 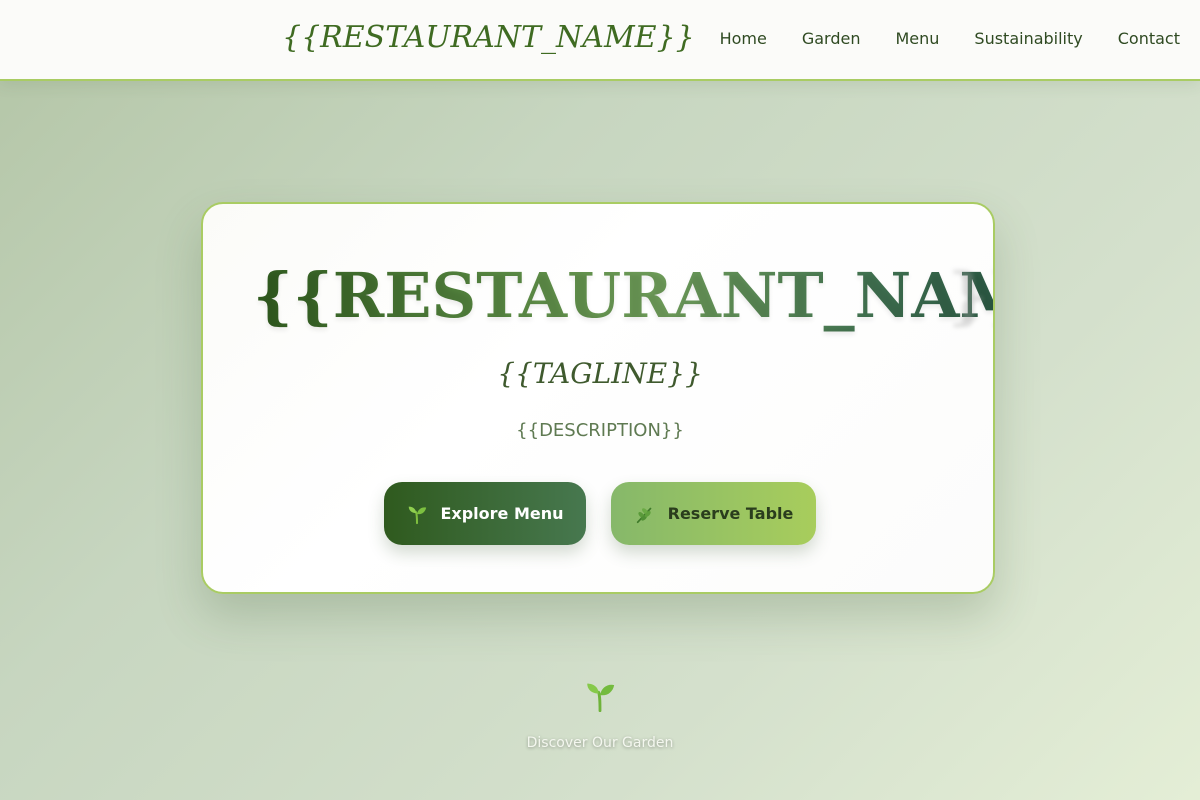 What do you see at coordinates (730, 513) in the screenshot?
I see `reserve-table-label: Reserve Table` at bounding box center [730, 513].